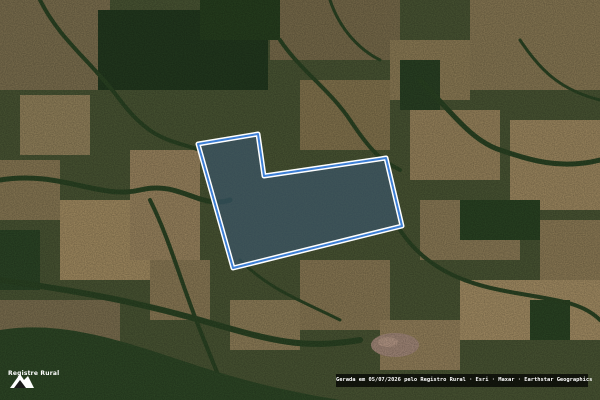 The width and height of the screenshot is (600, 400). I want to click on brand-logo: Registre Rural, so click(33, 379).